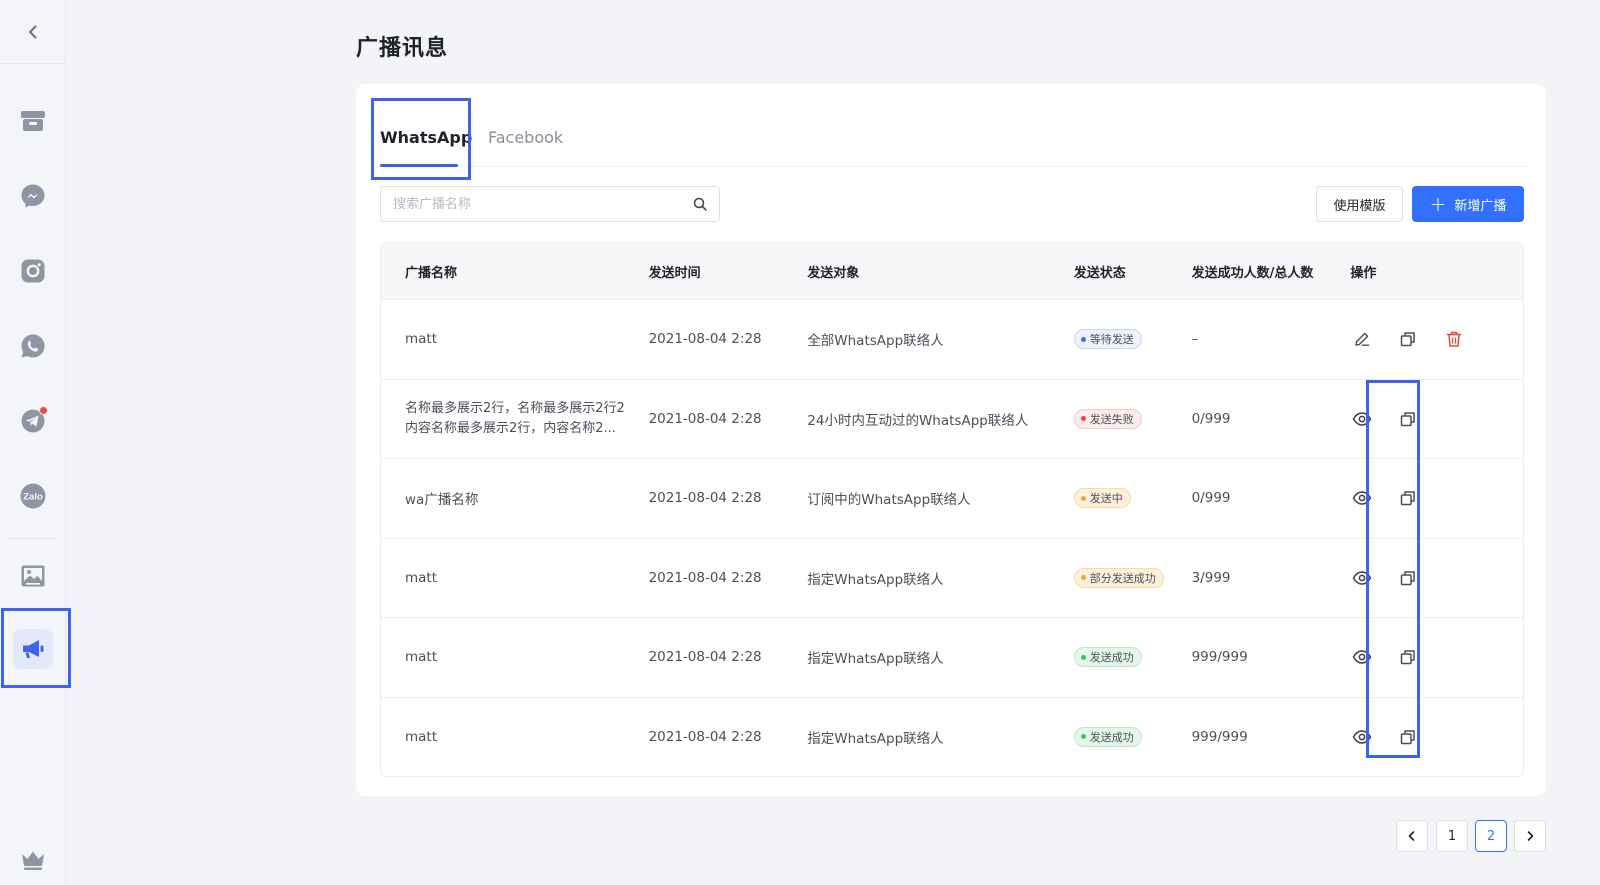 Image resolution: width=1600 pixels, height=885 pixels. Describe the element at coordinates (1111, 737) in the screenshot. I see `status-label: 发送成功` at that location.